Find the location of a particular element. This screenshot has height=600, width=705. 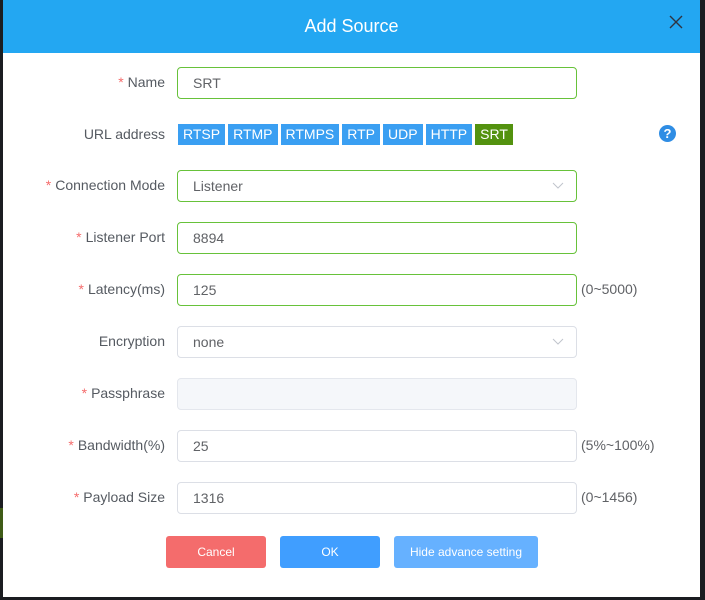

latency-field is located at coordinates (377, 290).